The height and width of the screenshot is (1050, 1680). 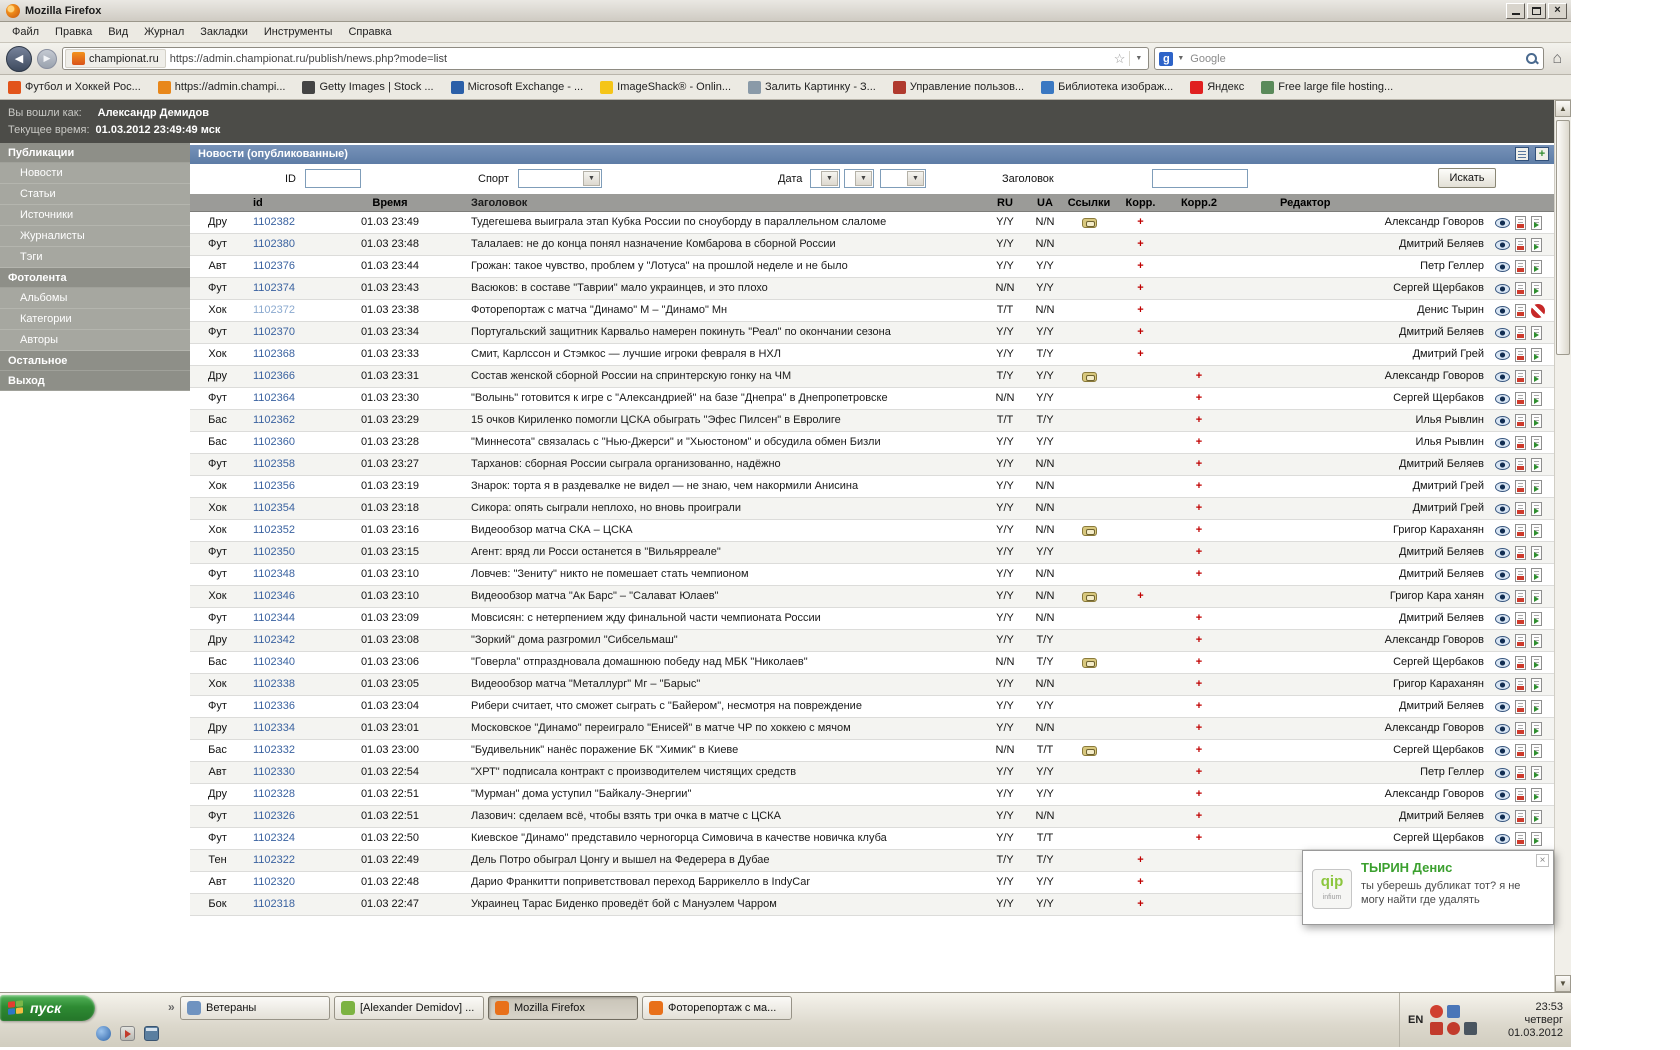 I want to click on scroll-down-icon: ▼, so click(x=1563, y=983).